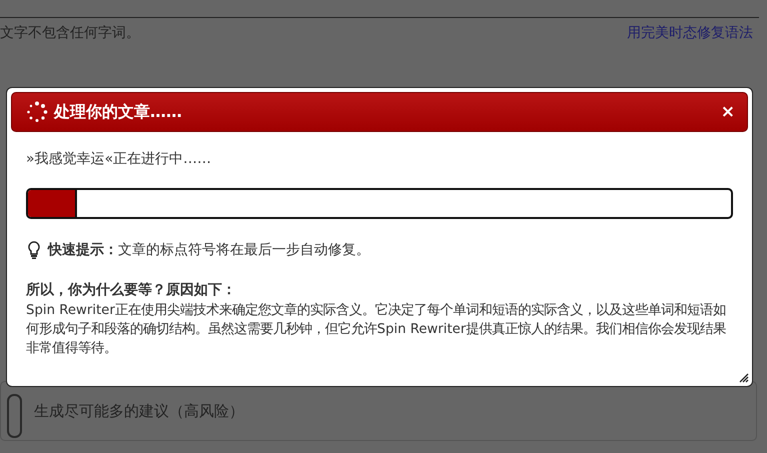  I want to click on notice-text: 文字不包含任何字词。, so click(70, 33).